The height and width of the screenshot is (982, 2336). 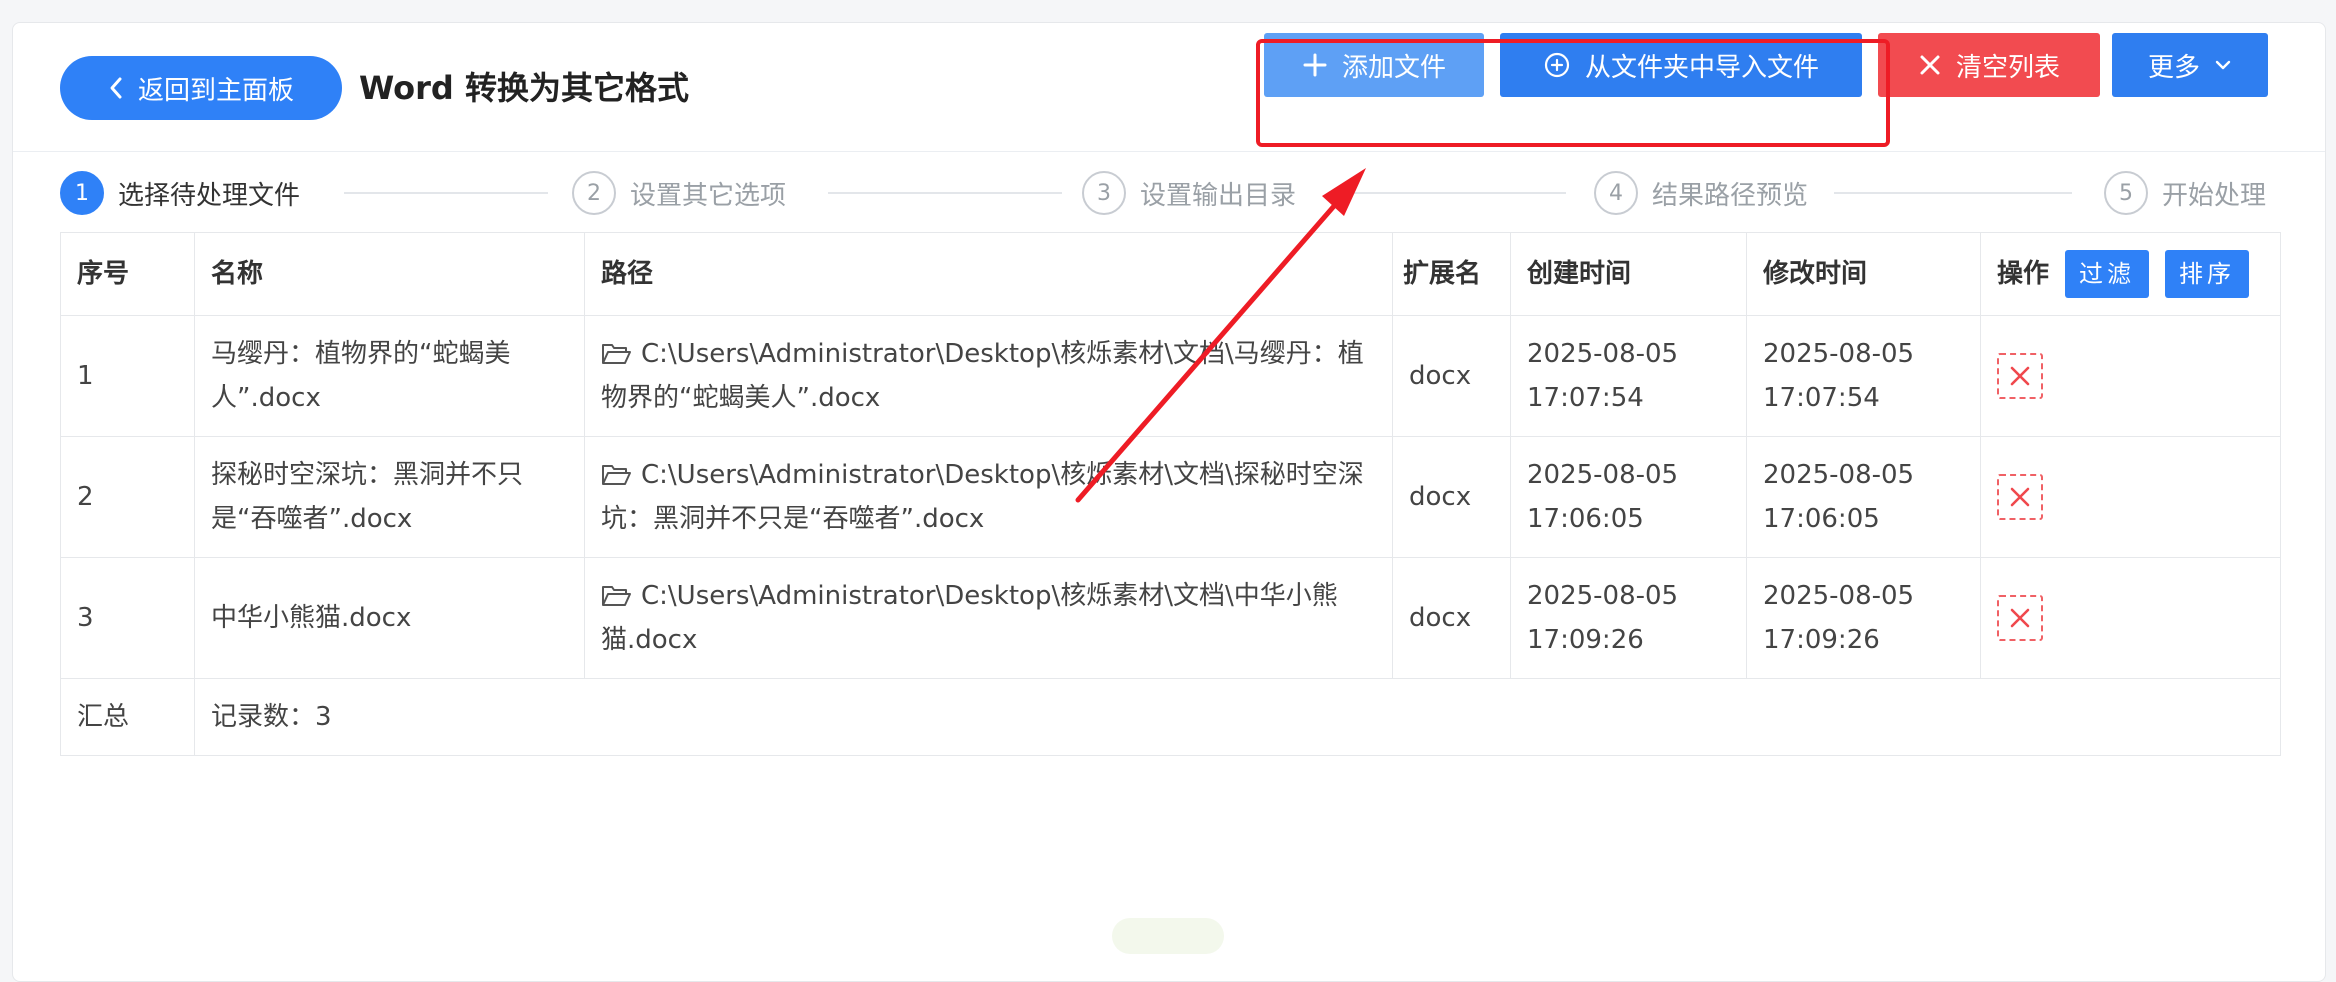 What do you see at coordinates (389, 376) in the screenshot?
I see `cell-name: 马缨丹：植物界的“蛇蝎美人”.docx` at bounding box center [389, 376].